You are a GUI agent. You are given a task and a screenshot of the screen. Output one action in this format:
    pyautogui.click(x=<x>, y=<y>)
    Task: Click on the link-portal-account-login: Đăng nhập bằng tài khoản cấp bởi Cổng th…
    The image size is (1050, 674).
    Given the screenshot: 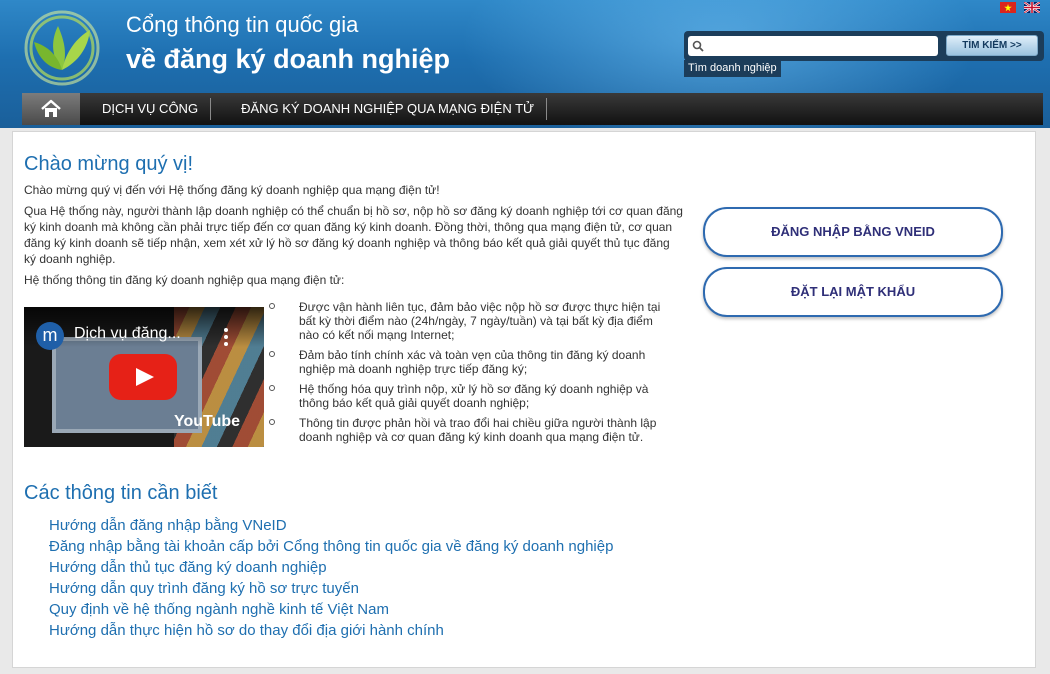 What is the action you would take?
    pyautogui.click(x=331, y=546)
    